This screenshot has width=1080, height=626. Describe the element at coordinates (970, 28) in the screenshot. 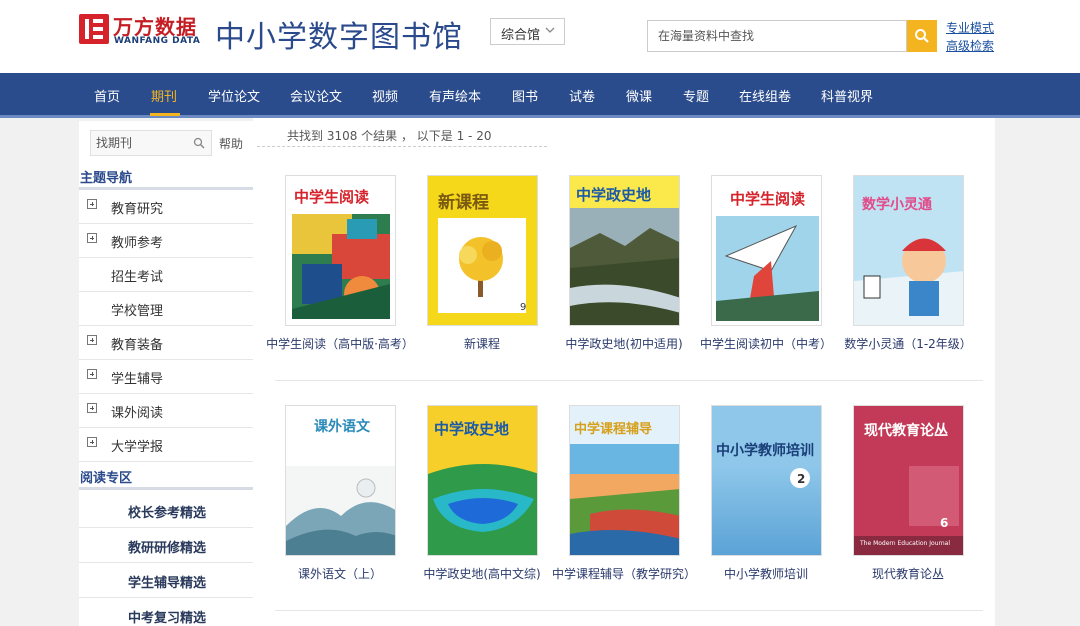

I see `professional-mode-link: 专业模式` at that location.